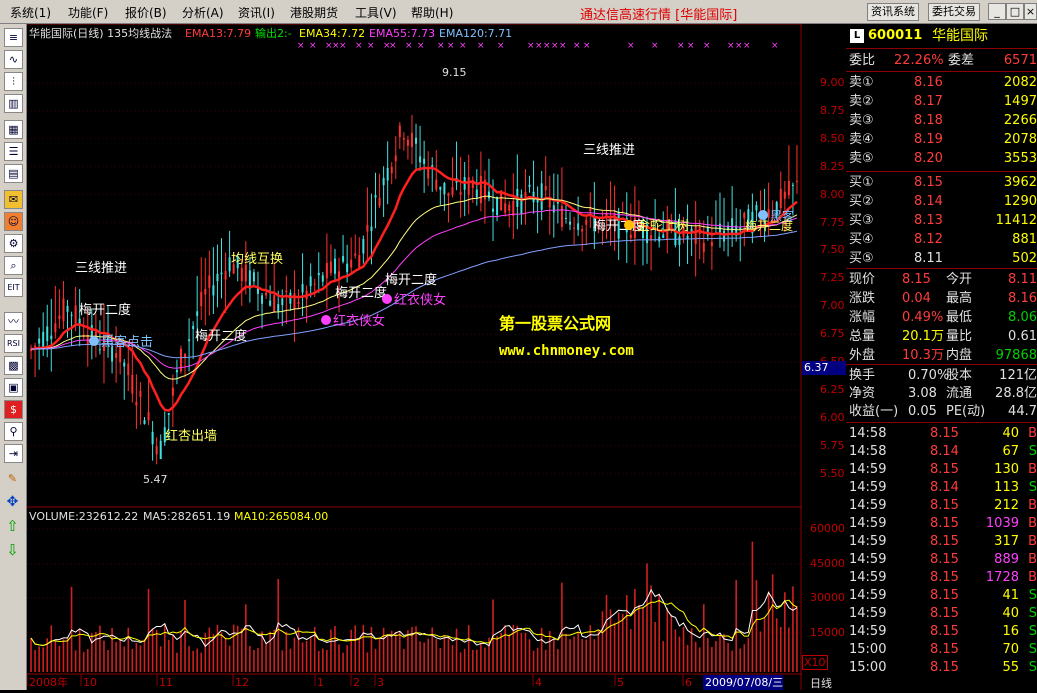 Image resolution: width=1037 pixels, height=693 pixels. I want to click on ask-volume: 2266, so click(1020, 120).